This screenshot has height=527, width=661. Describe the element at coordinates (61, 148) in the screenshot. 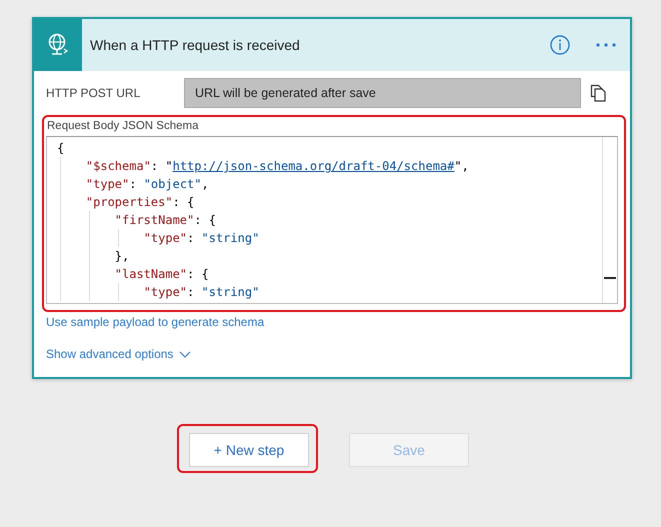

I see `code-line: {` at that location.